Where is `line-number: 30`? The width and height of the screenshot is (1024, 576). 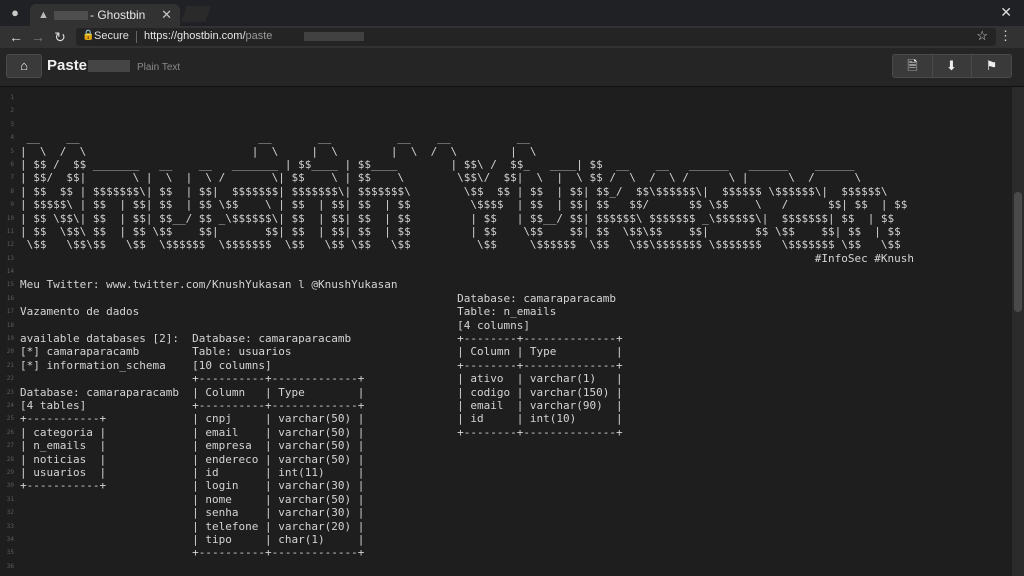
line-number: 30 is located at coordinates (10, 486).